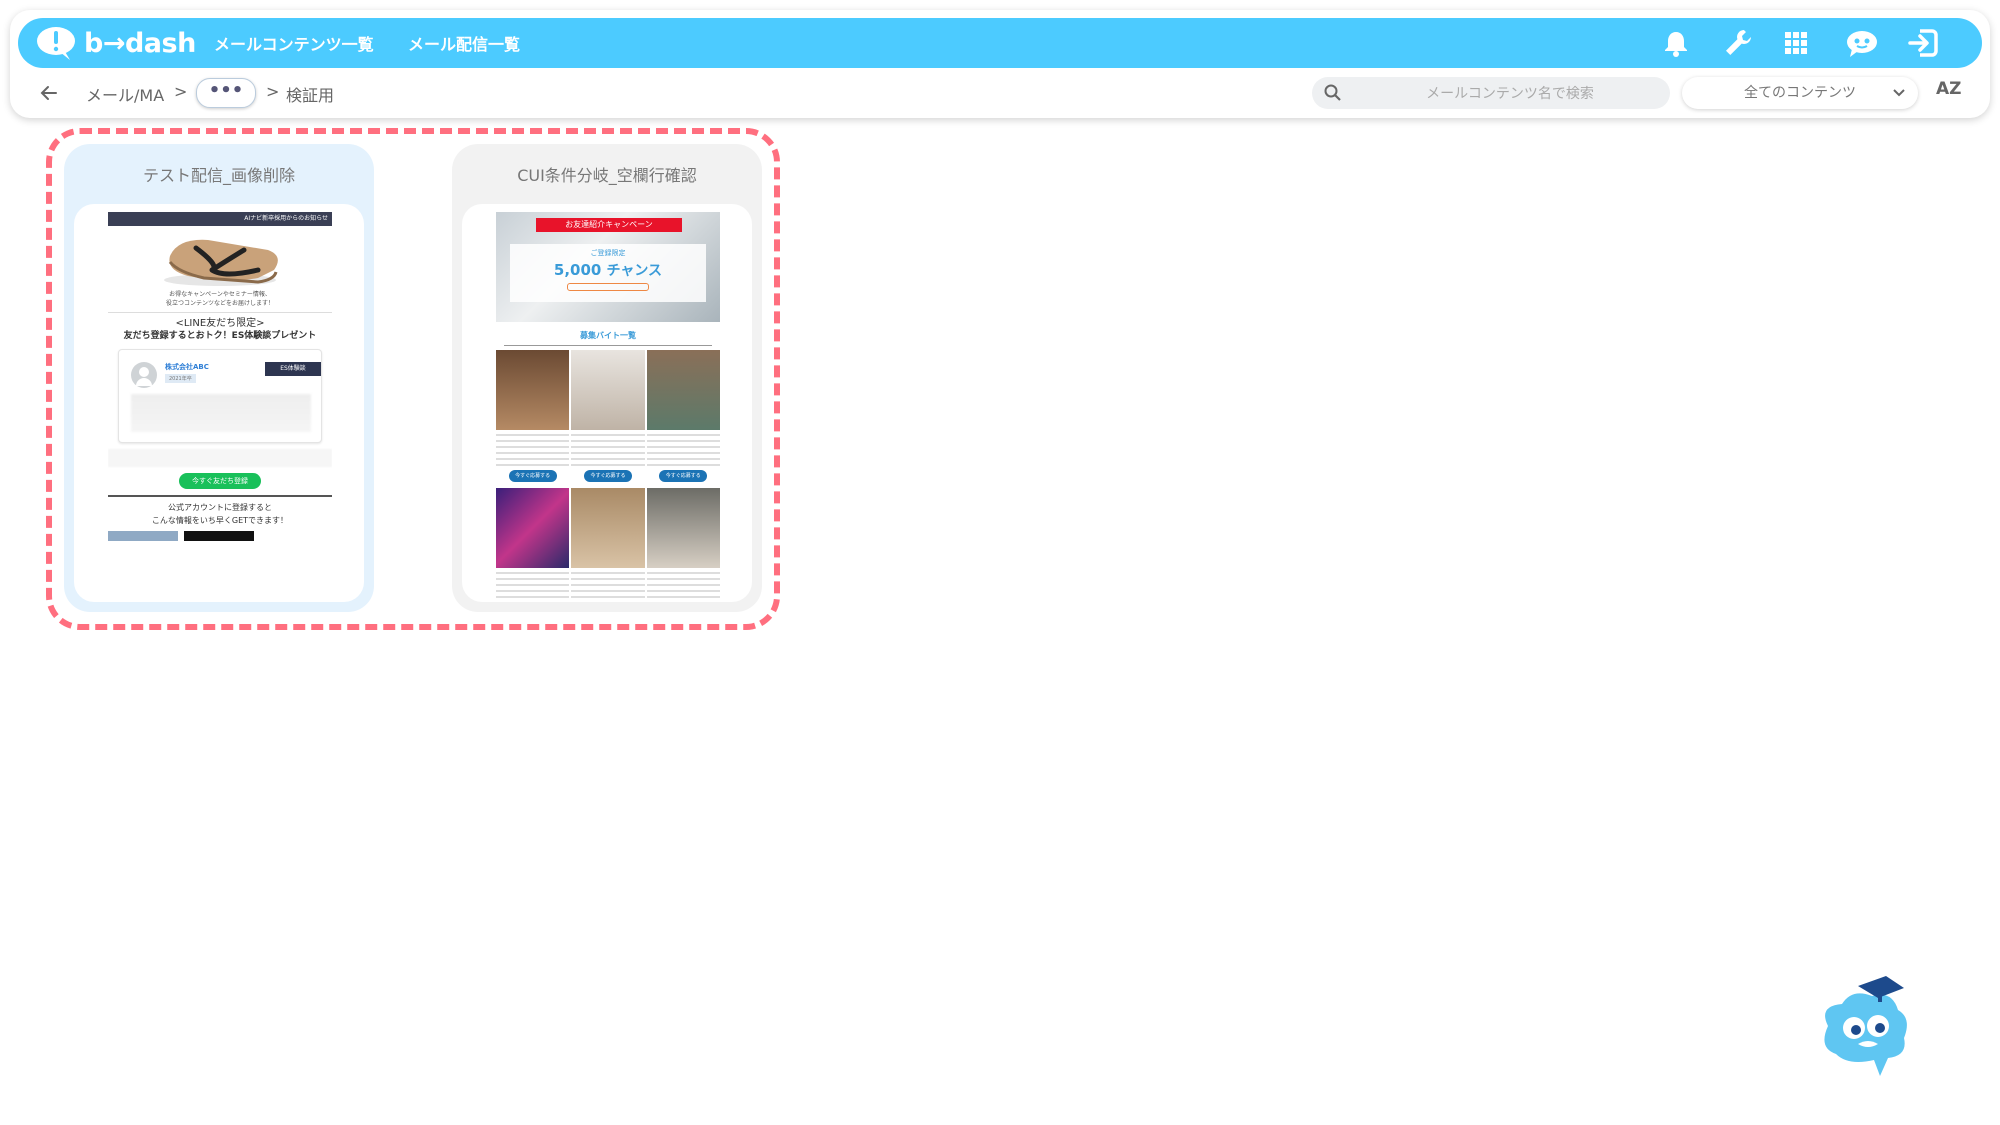 The width and height of the screenshot is (2000, 1125). Describe the element at coordinates (634, 271) in the screenshot. I see `campaign-chance: チャンス` at that location.